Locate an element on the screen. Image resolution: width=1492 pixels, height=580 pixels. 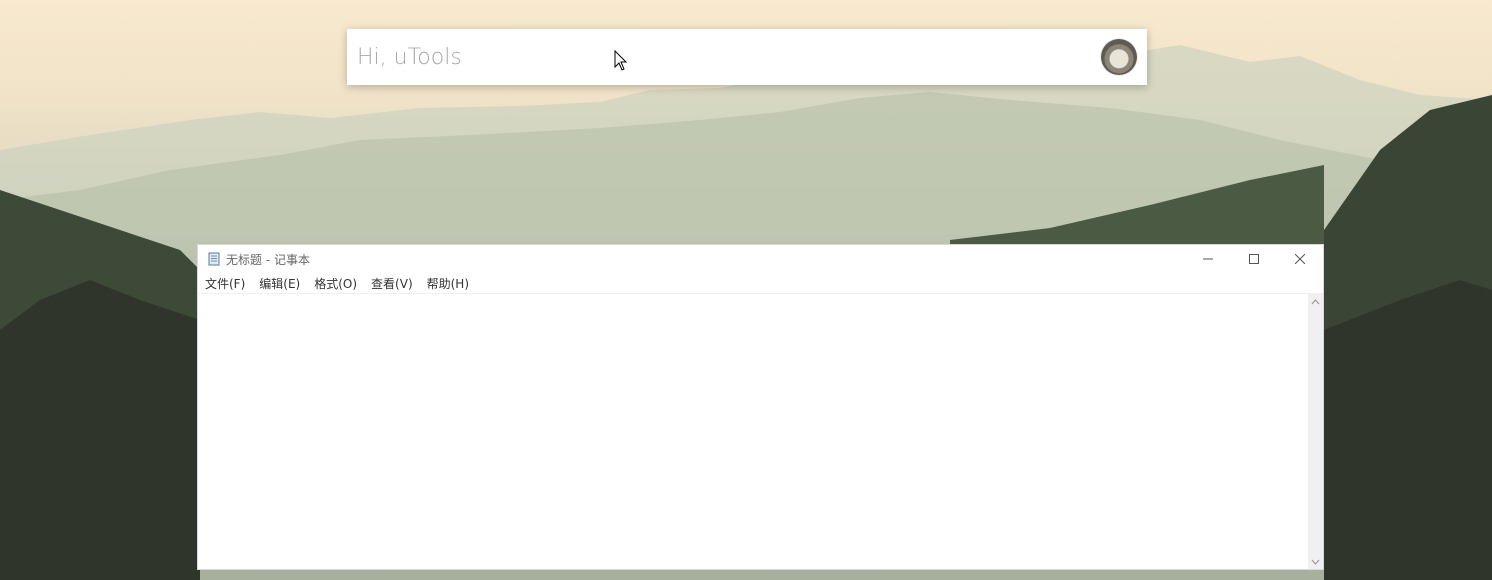
maximize-button is located at coordinates (1254, 259).